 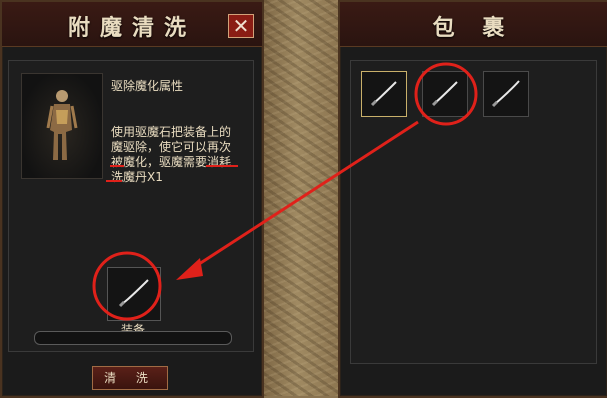 I want to click on equipment-slot, so click(x=134, y=294).